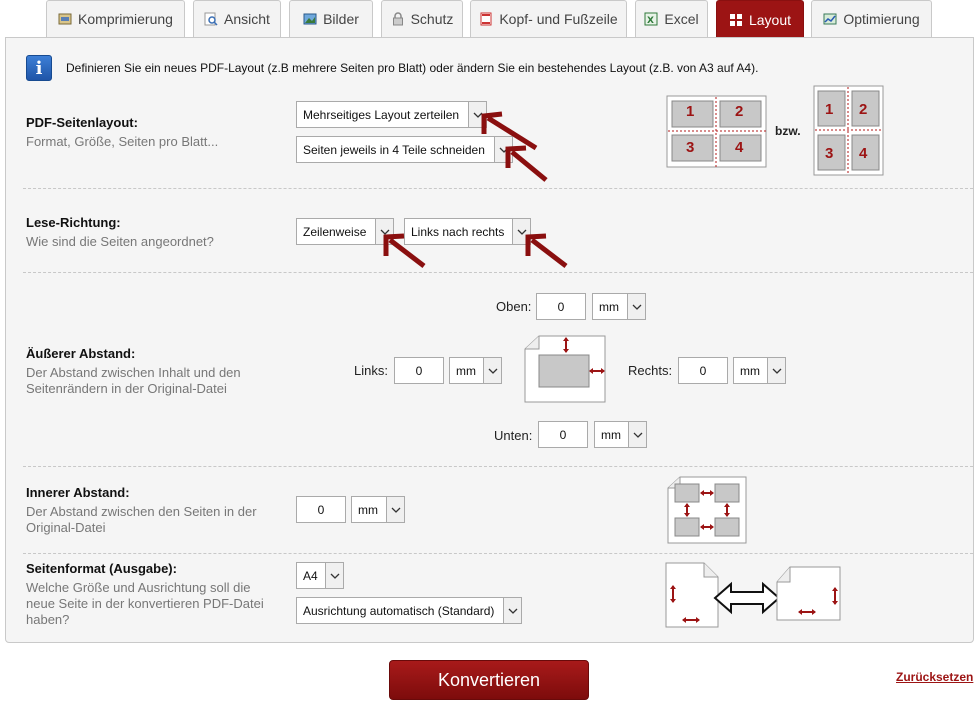 Image resolution: width=980 pixels, height=702 pixels. I want to click on inner-margin-desc-2: Original-Datei, so click(66, 527).